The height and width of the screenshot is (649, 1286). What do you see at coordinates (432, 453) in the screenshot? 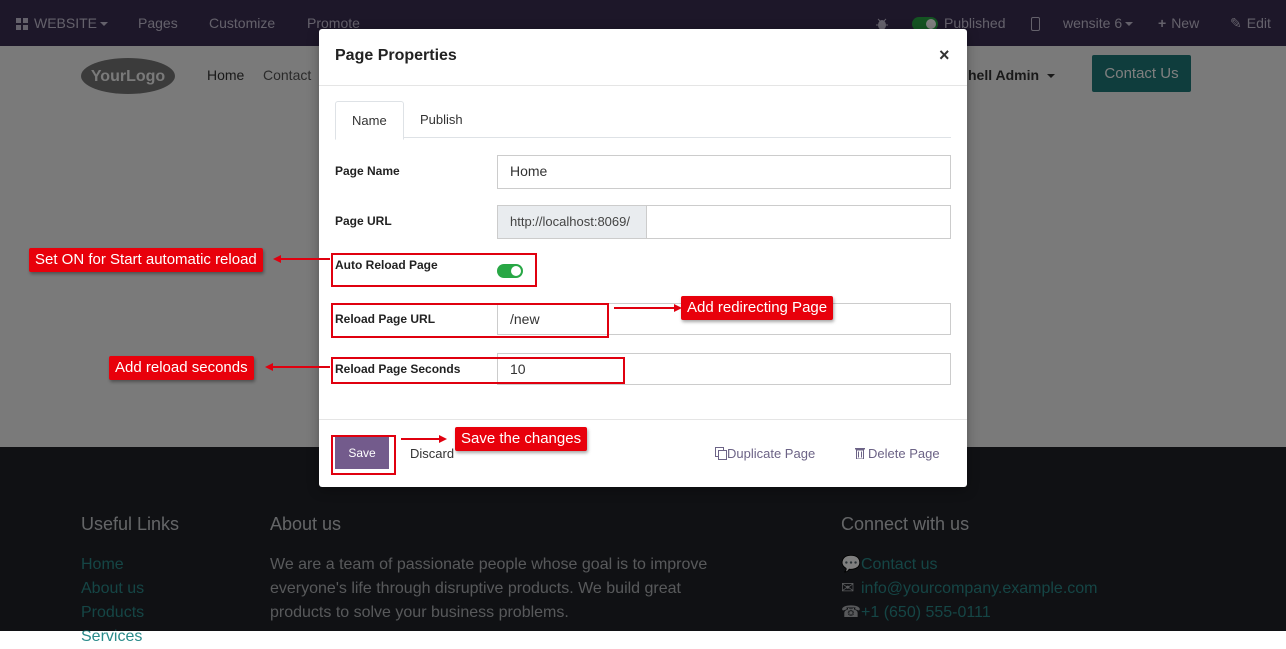
I see `discard-button: Discard` at bounding box center [432, 453].